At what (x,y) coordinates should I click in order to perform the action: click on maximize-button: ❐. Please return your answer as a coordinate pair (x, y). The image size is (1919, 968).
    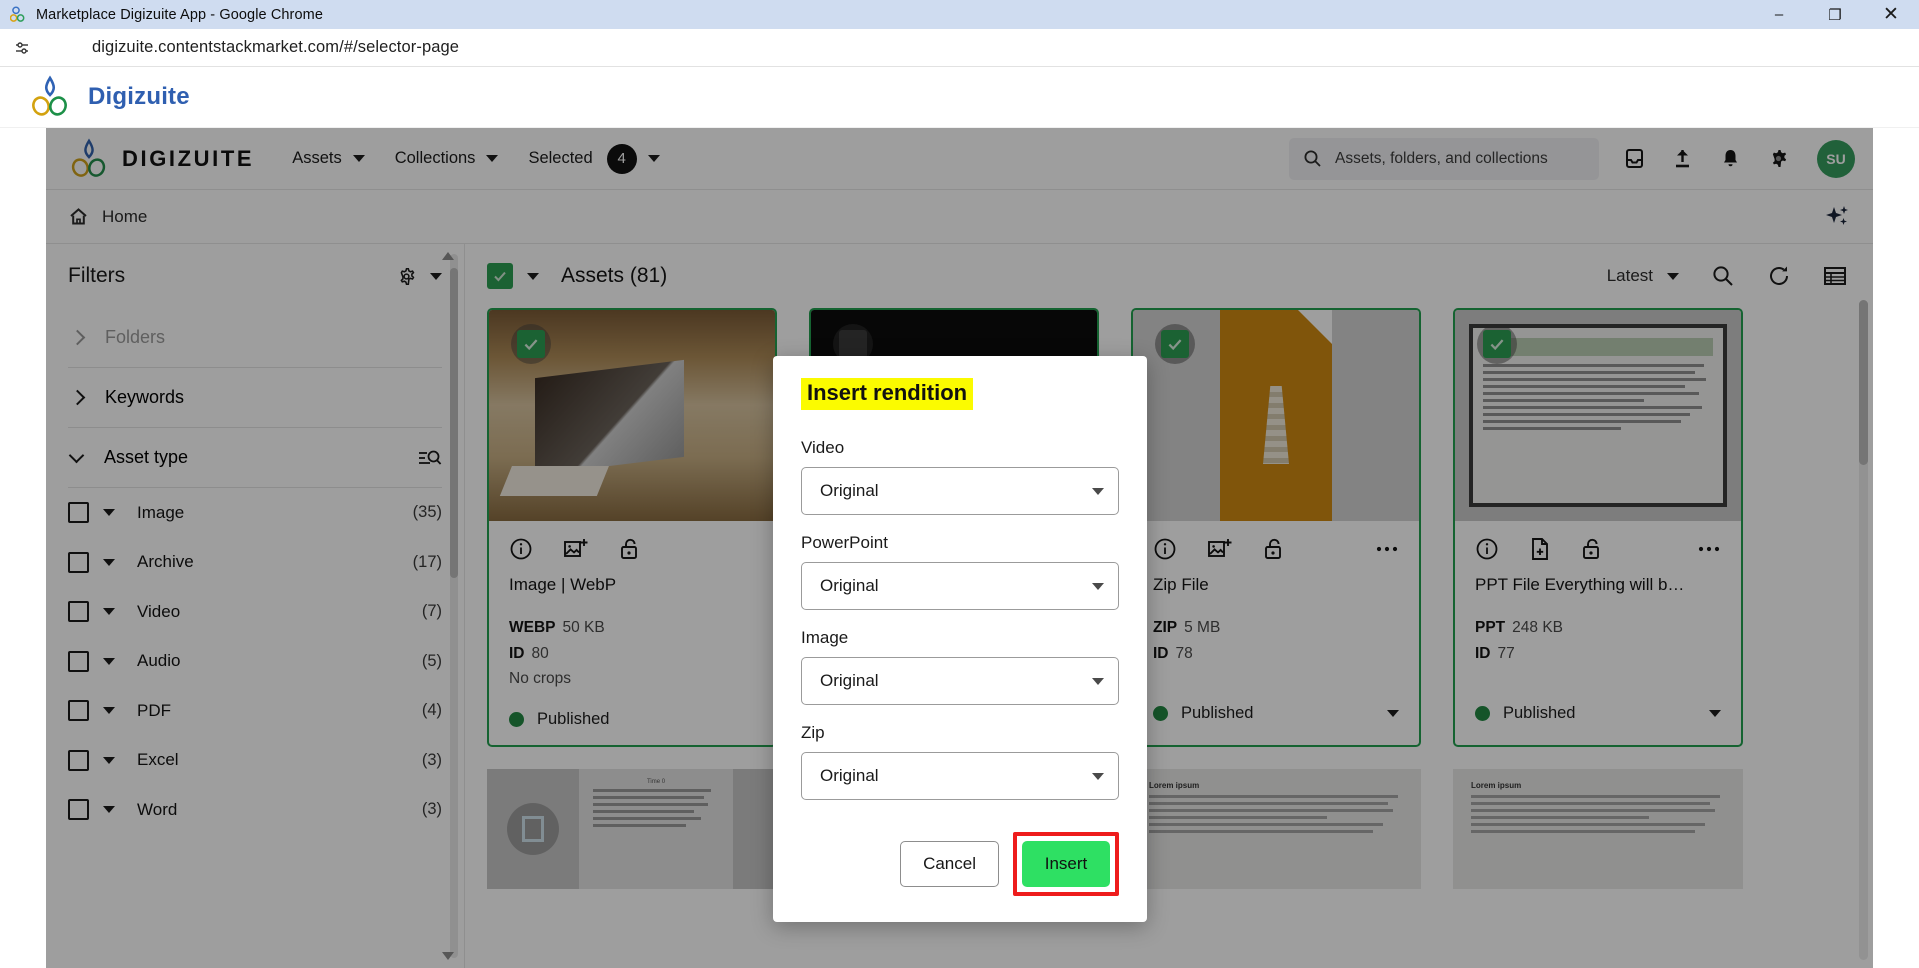
    Looking at the image, I should click on (1835, 14).